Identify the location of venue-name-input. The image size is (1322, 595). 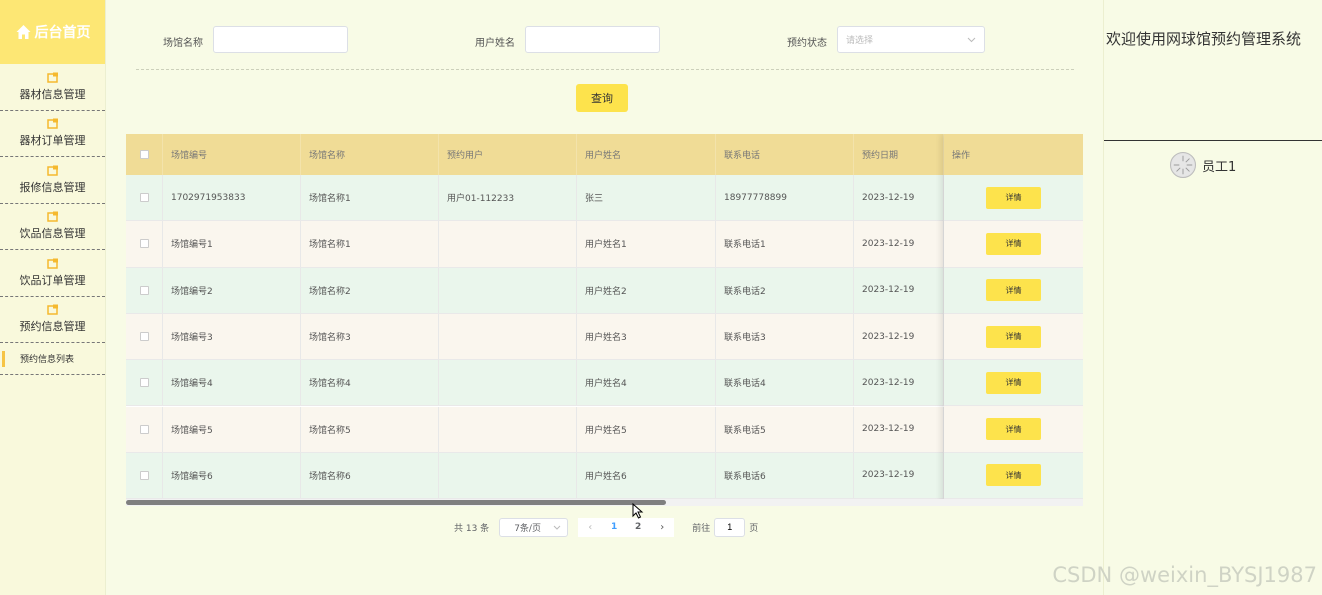
(280, 39).